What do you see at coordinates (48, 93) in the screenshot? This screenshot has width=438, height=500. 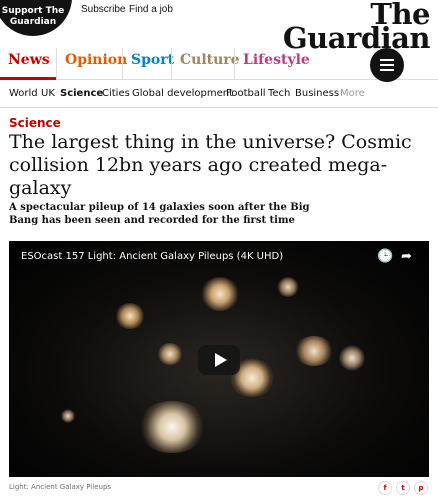 I see `subnav-uk: UK` at bounding box center [48, 93].